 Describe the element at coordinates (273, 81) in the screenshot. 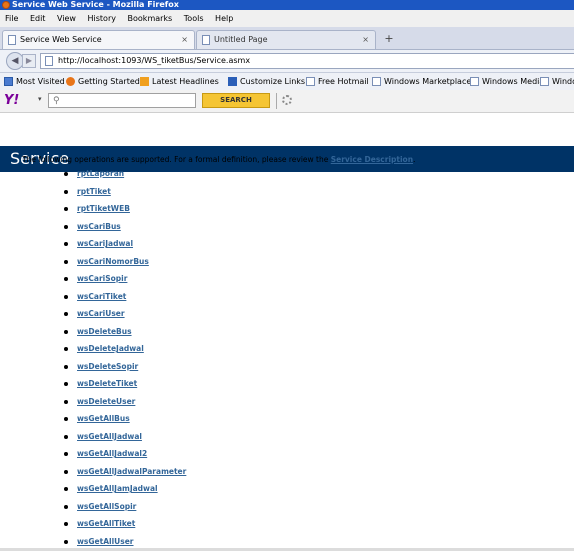

I see `bookmark-label: Customize Links` at that location.